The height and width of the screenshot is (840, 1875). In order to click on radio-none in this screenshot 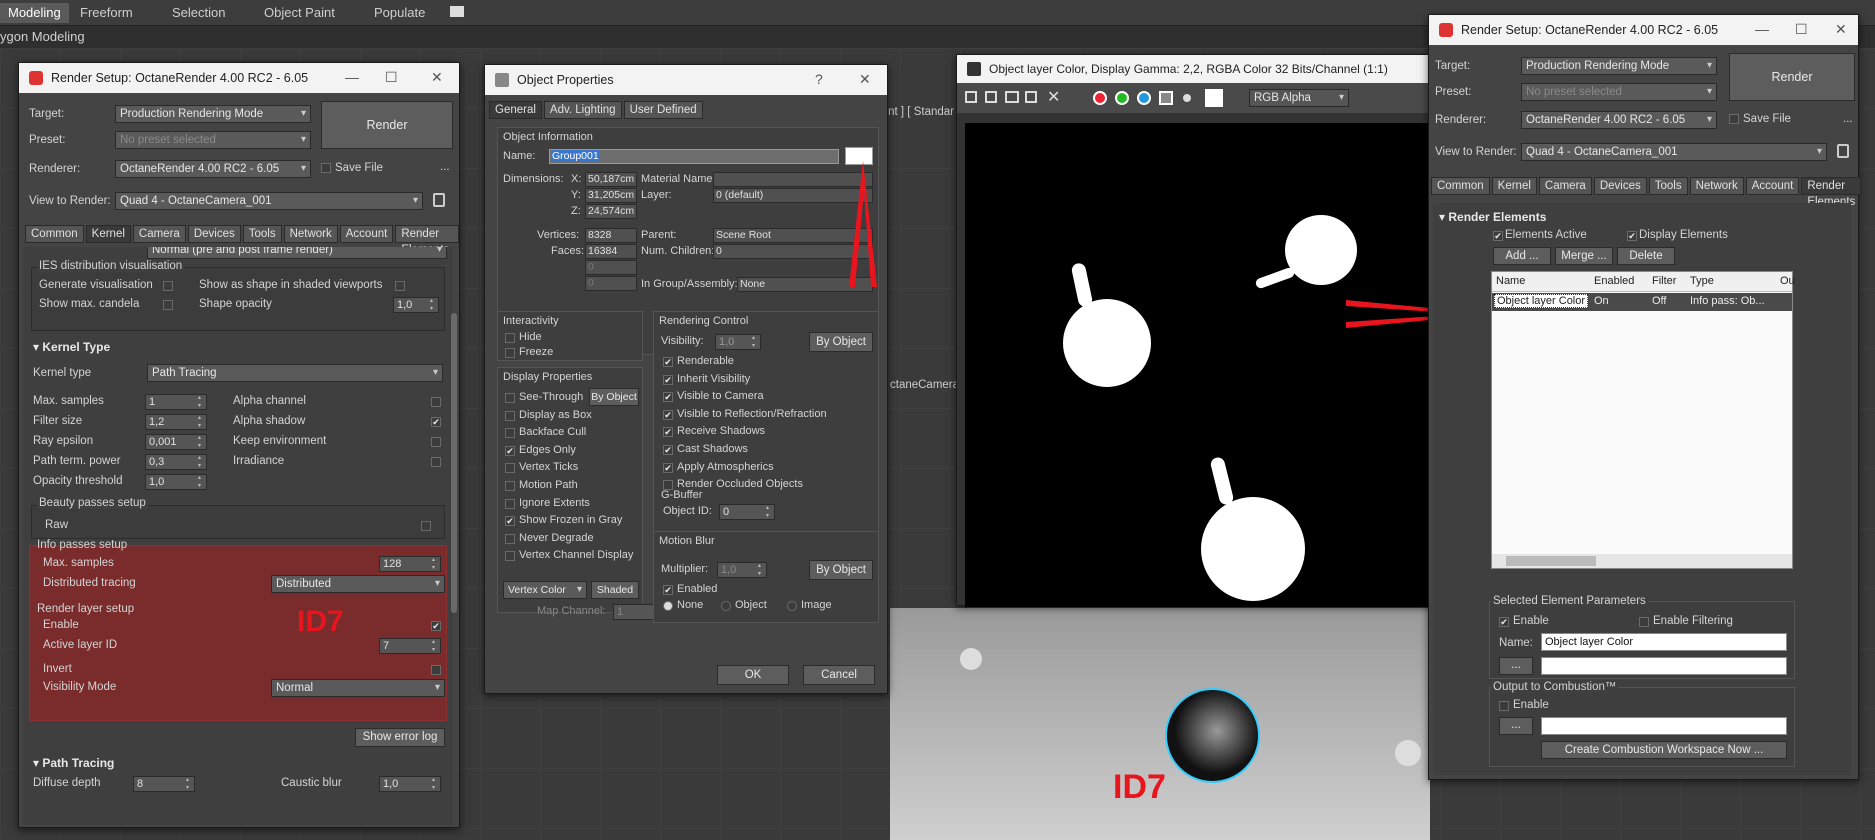, I will do `click(668, 606)`.